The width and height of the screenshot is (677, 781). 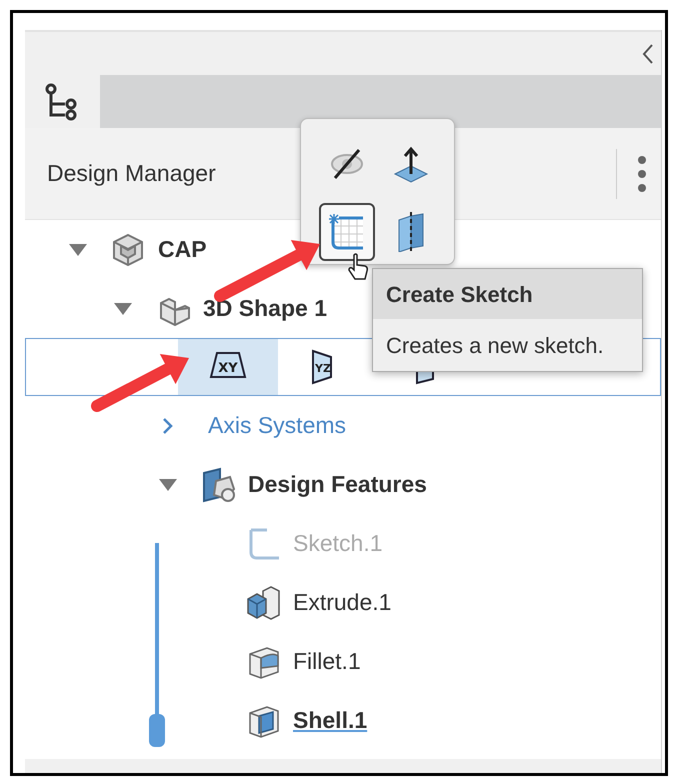 I want to click on tree-item-label: Shell.1, so click(x=330, y=720).